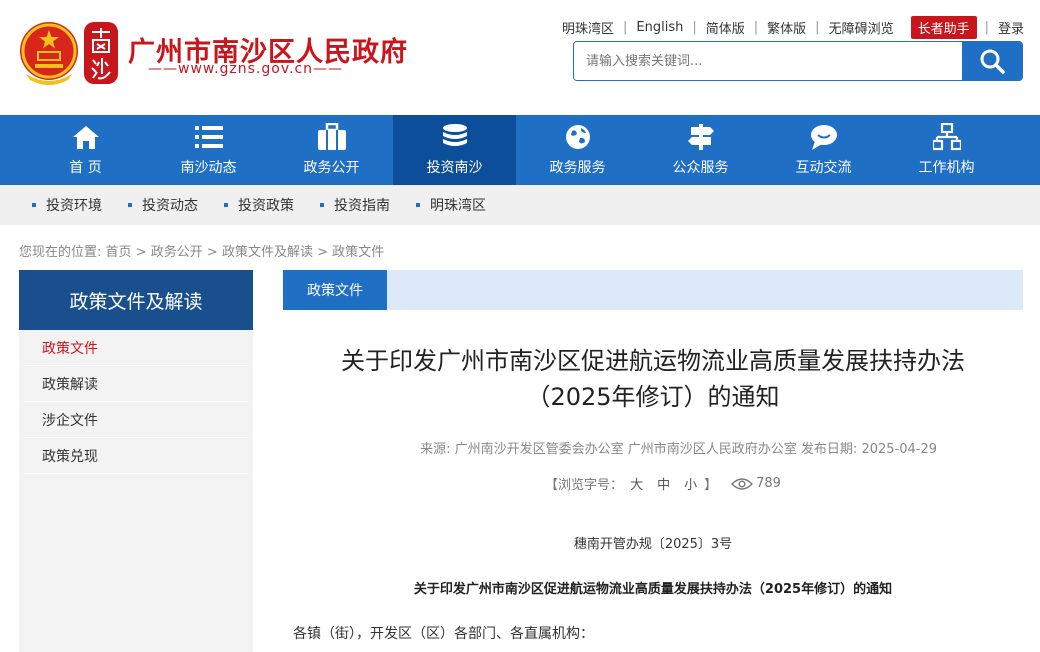 The image size is (1040, 652). I want to click on tab-policy-docs: 政策文件, so click(335, 290).